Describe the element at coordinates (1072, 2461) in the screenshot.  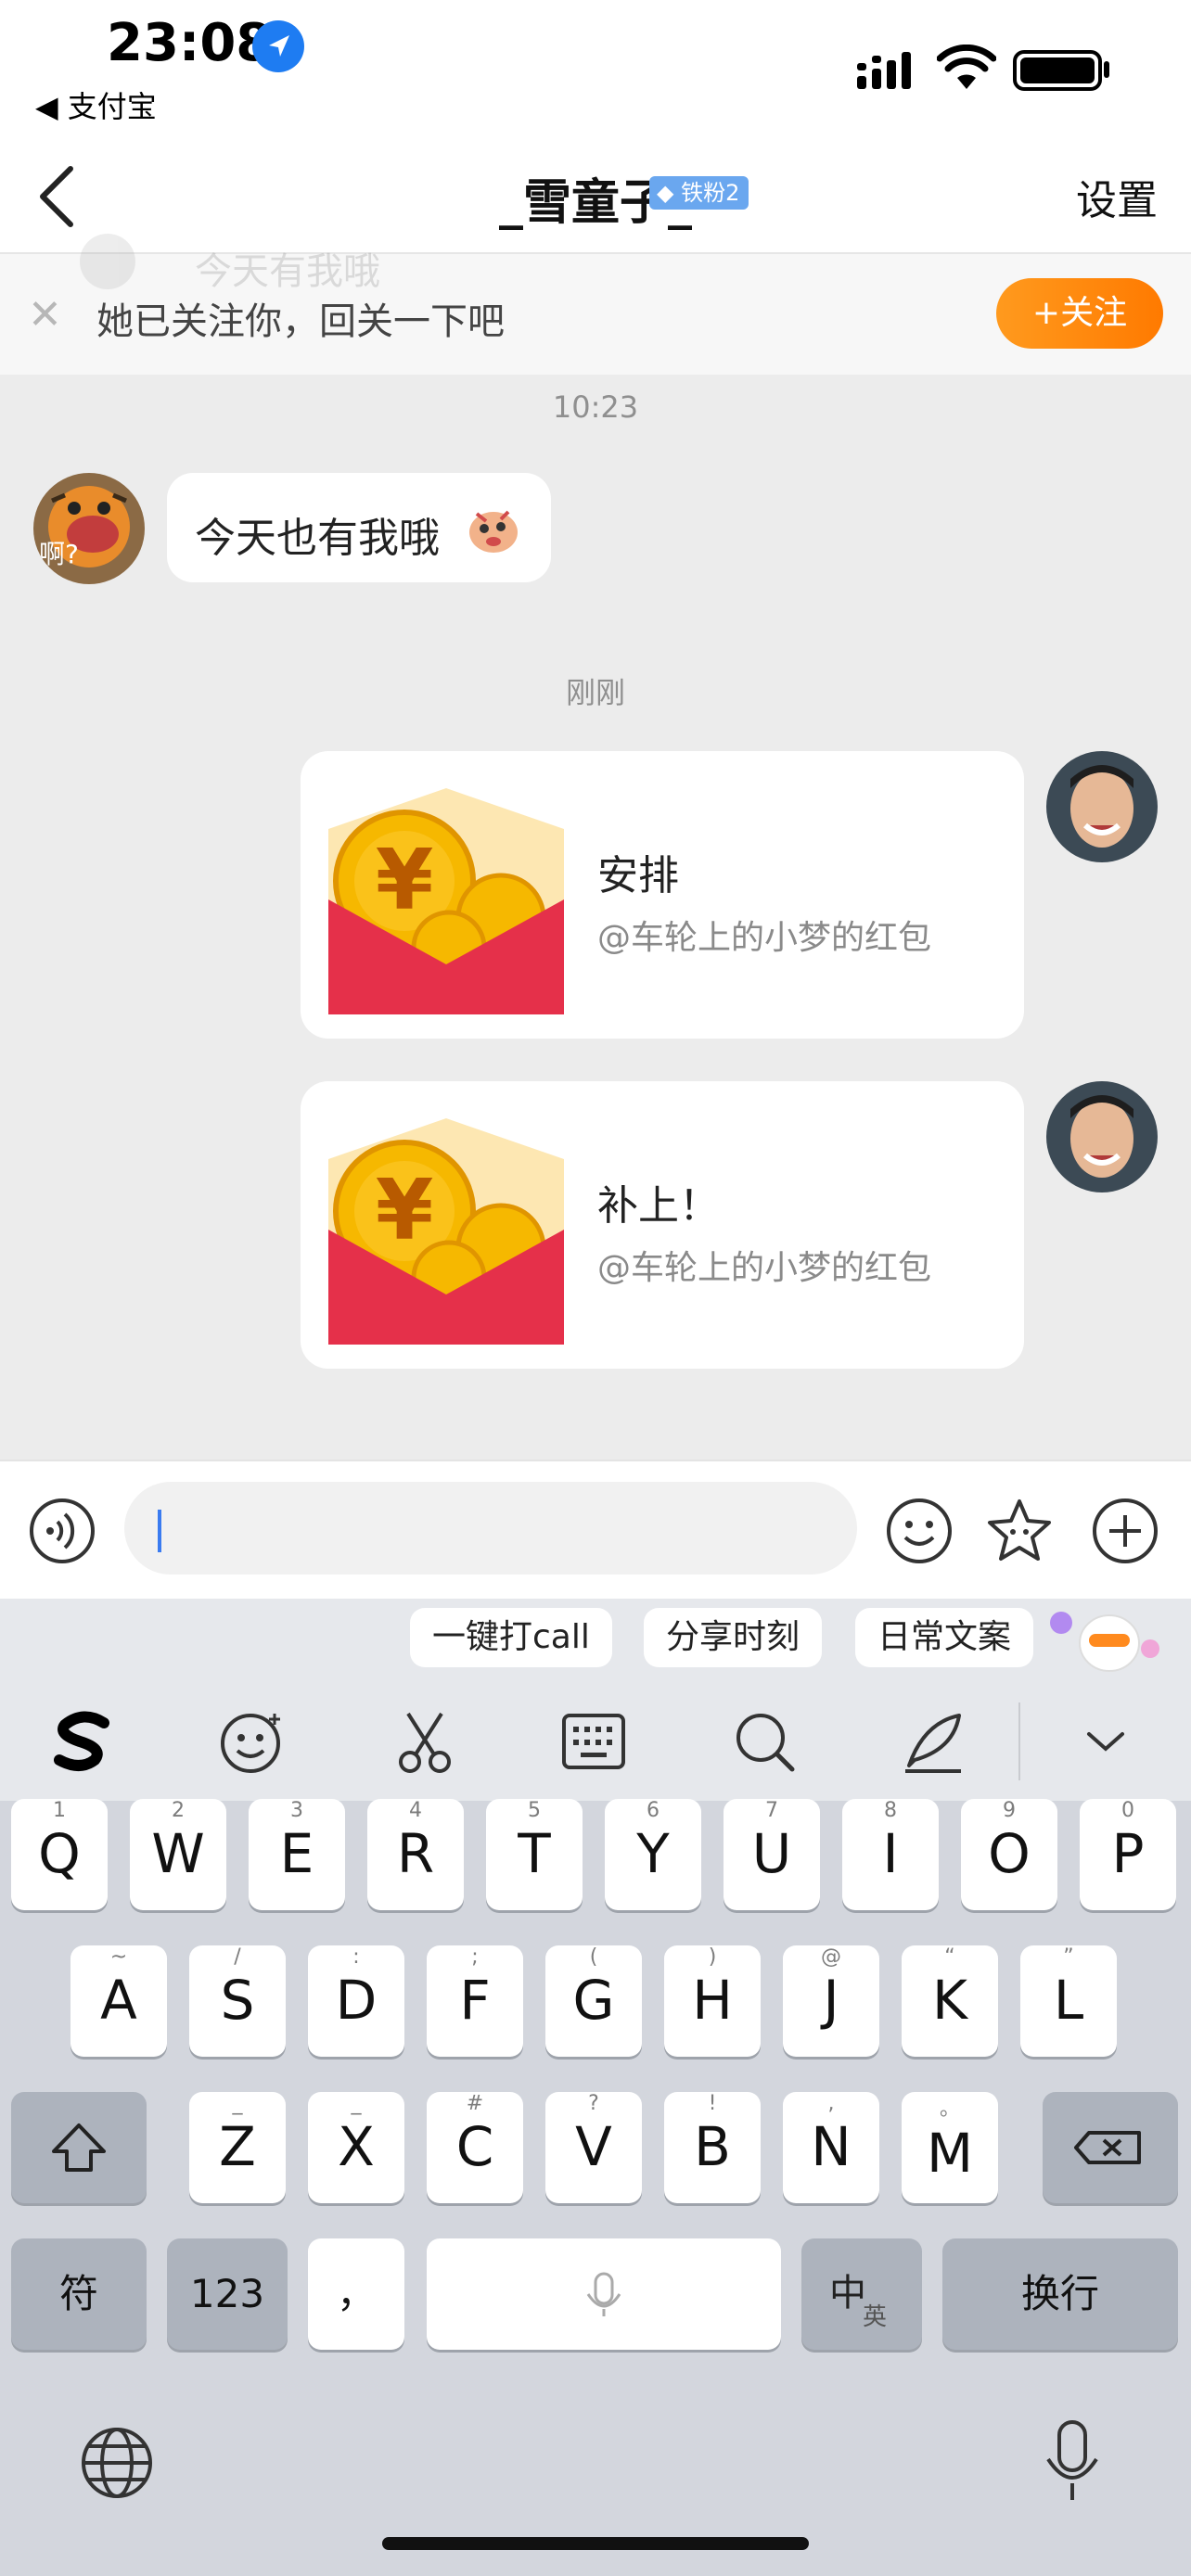
I see `dictation-microphone-icon` at that location.